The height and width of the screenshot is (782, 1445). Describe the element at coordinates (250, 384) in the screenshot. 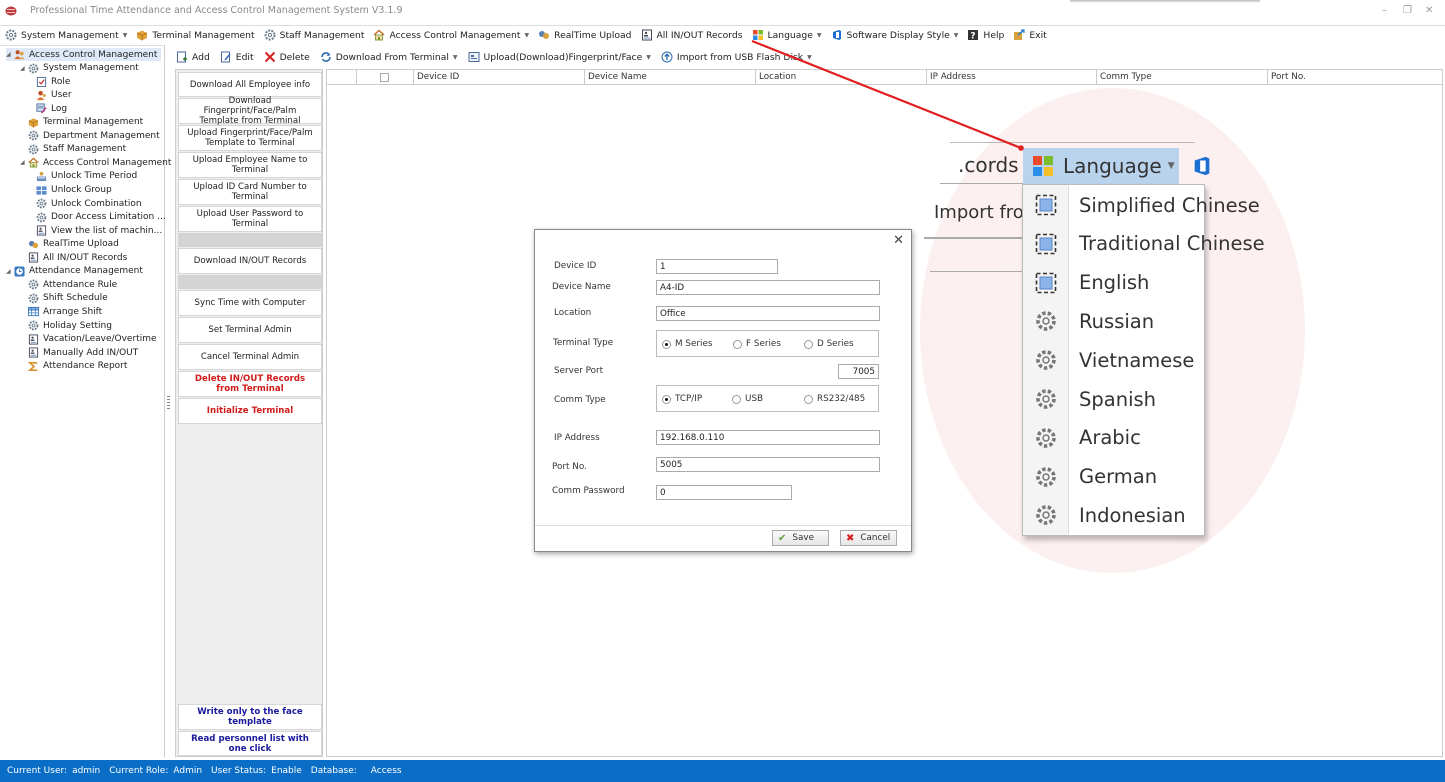

I see `panel-button-delete-in-out-records-from-terminal: Delete IN/OUT Records from Terminal` at that location.